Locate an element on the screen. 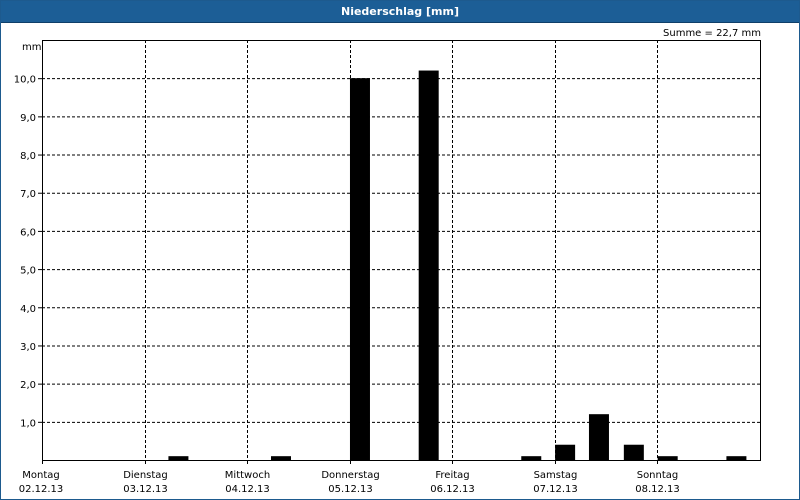 The width and height of the screenshot is (800, 500). day-date-label: 02.12.13 is located at coordinates (41, 489).